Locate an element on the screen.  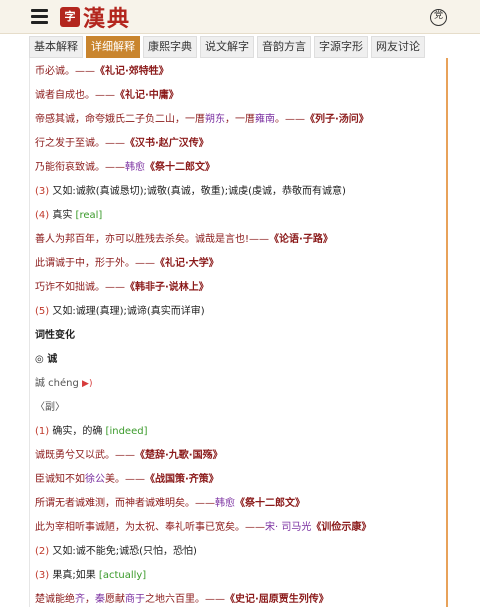
source-title: 《论语·子路》 is located at coordinates (301, 239).